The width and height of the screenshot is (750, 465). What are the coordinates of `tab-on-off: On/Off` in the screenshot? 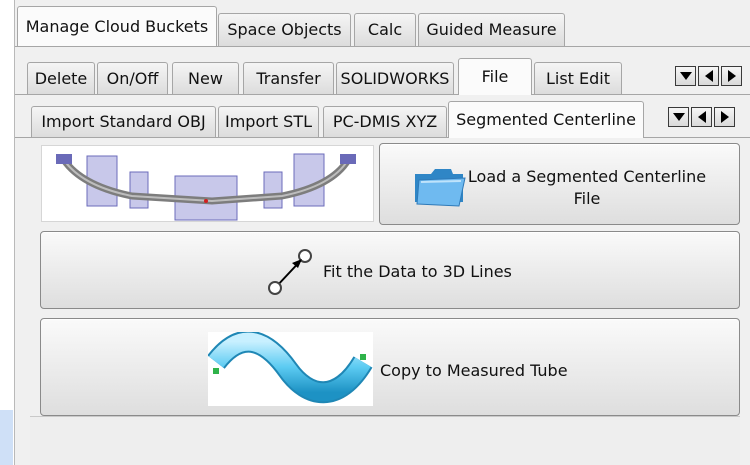 It's located at (132, 78).